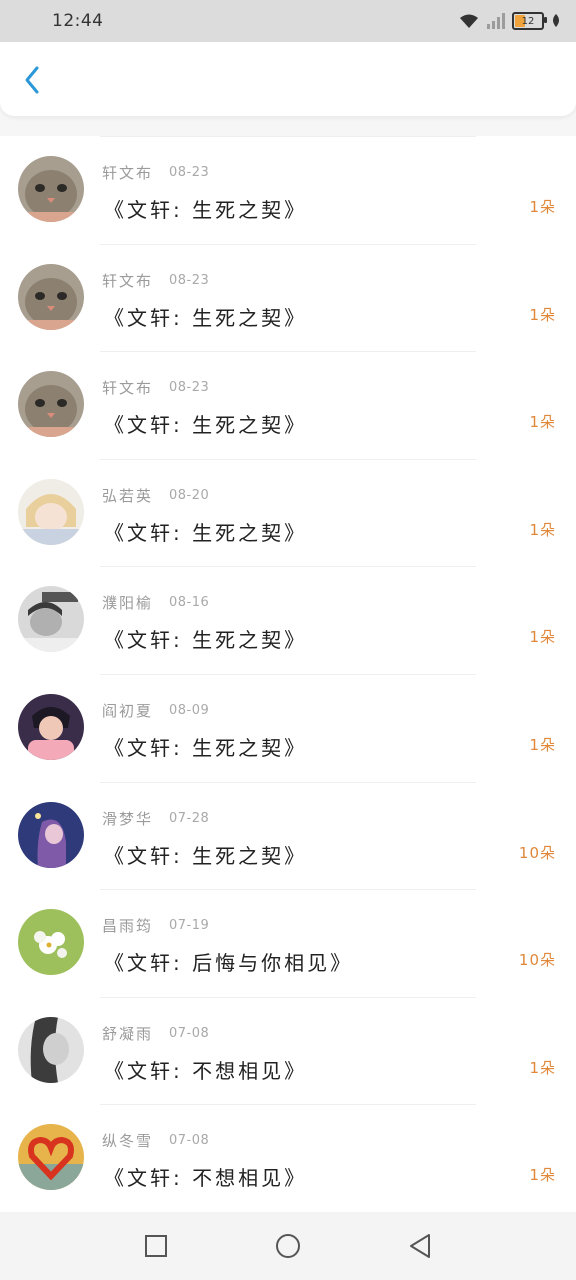  Describe the element at coordinates (155, 925) in the screenshot. I see `name-line: 昌雨筠 07-19` at that location.